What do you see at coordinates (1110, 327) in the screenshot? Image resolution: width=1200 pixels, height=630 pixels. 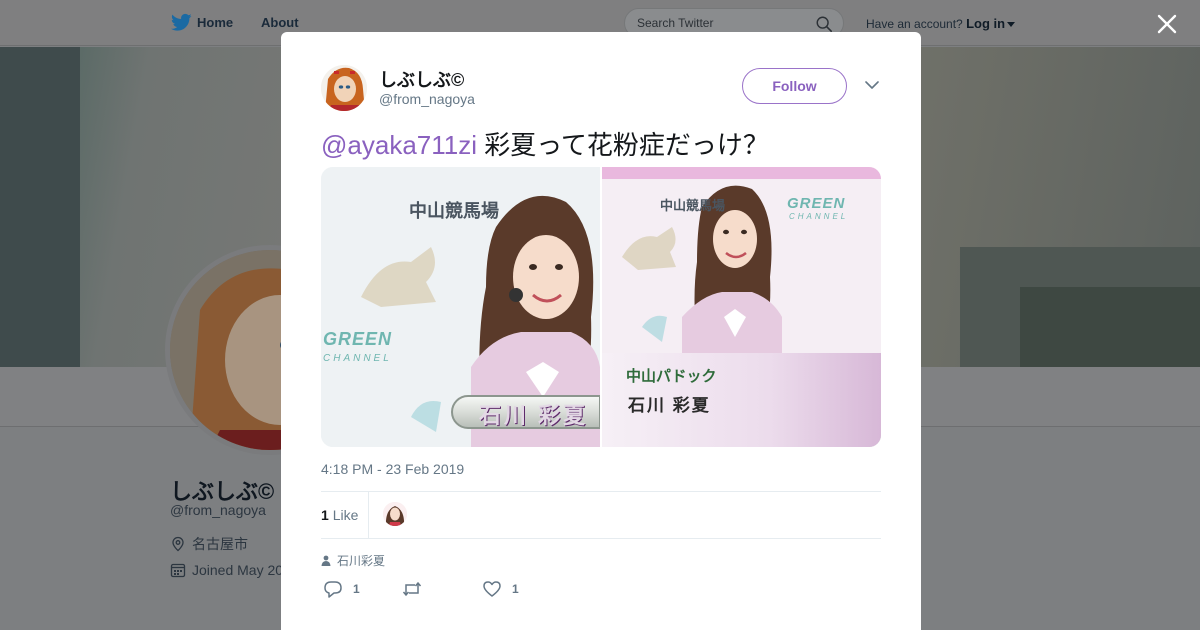 I see `banner-board` at bounding box center [1110, 327].